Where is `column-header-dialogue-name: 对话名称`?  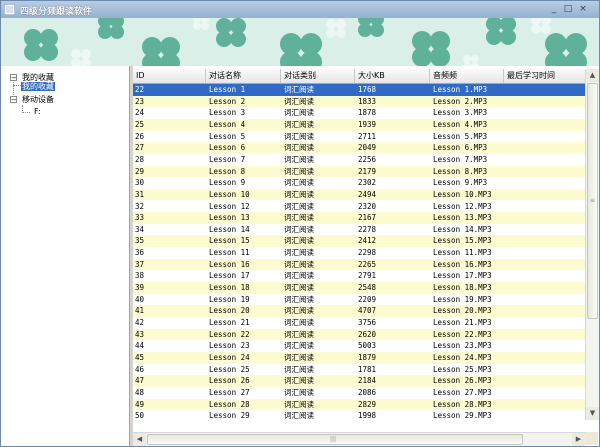
column-header-dialogue-name: 对话名称 is located at coordinates (243, 76).